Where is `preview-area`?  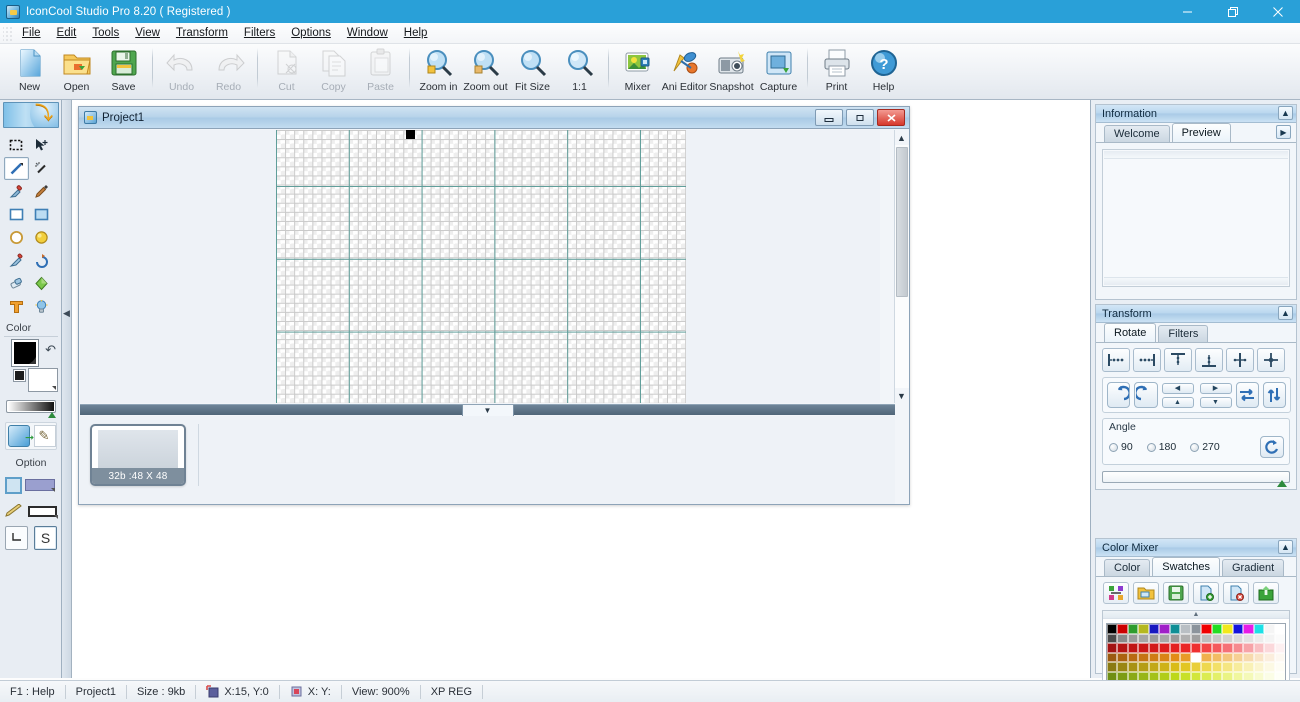 preview-area is located at coordinates (1196, 218).